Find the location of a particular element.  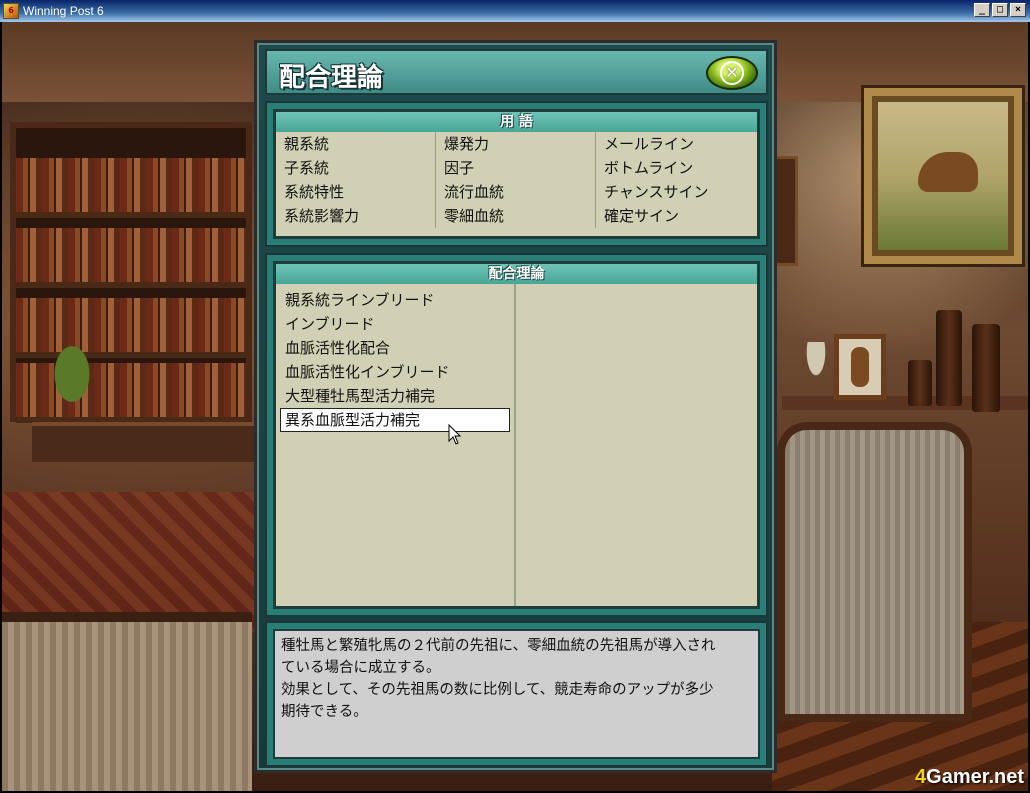

maximize-button: □ is located at coordinates (1000, 10).